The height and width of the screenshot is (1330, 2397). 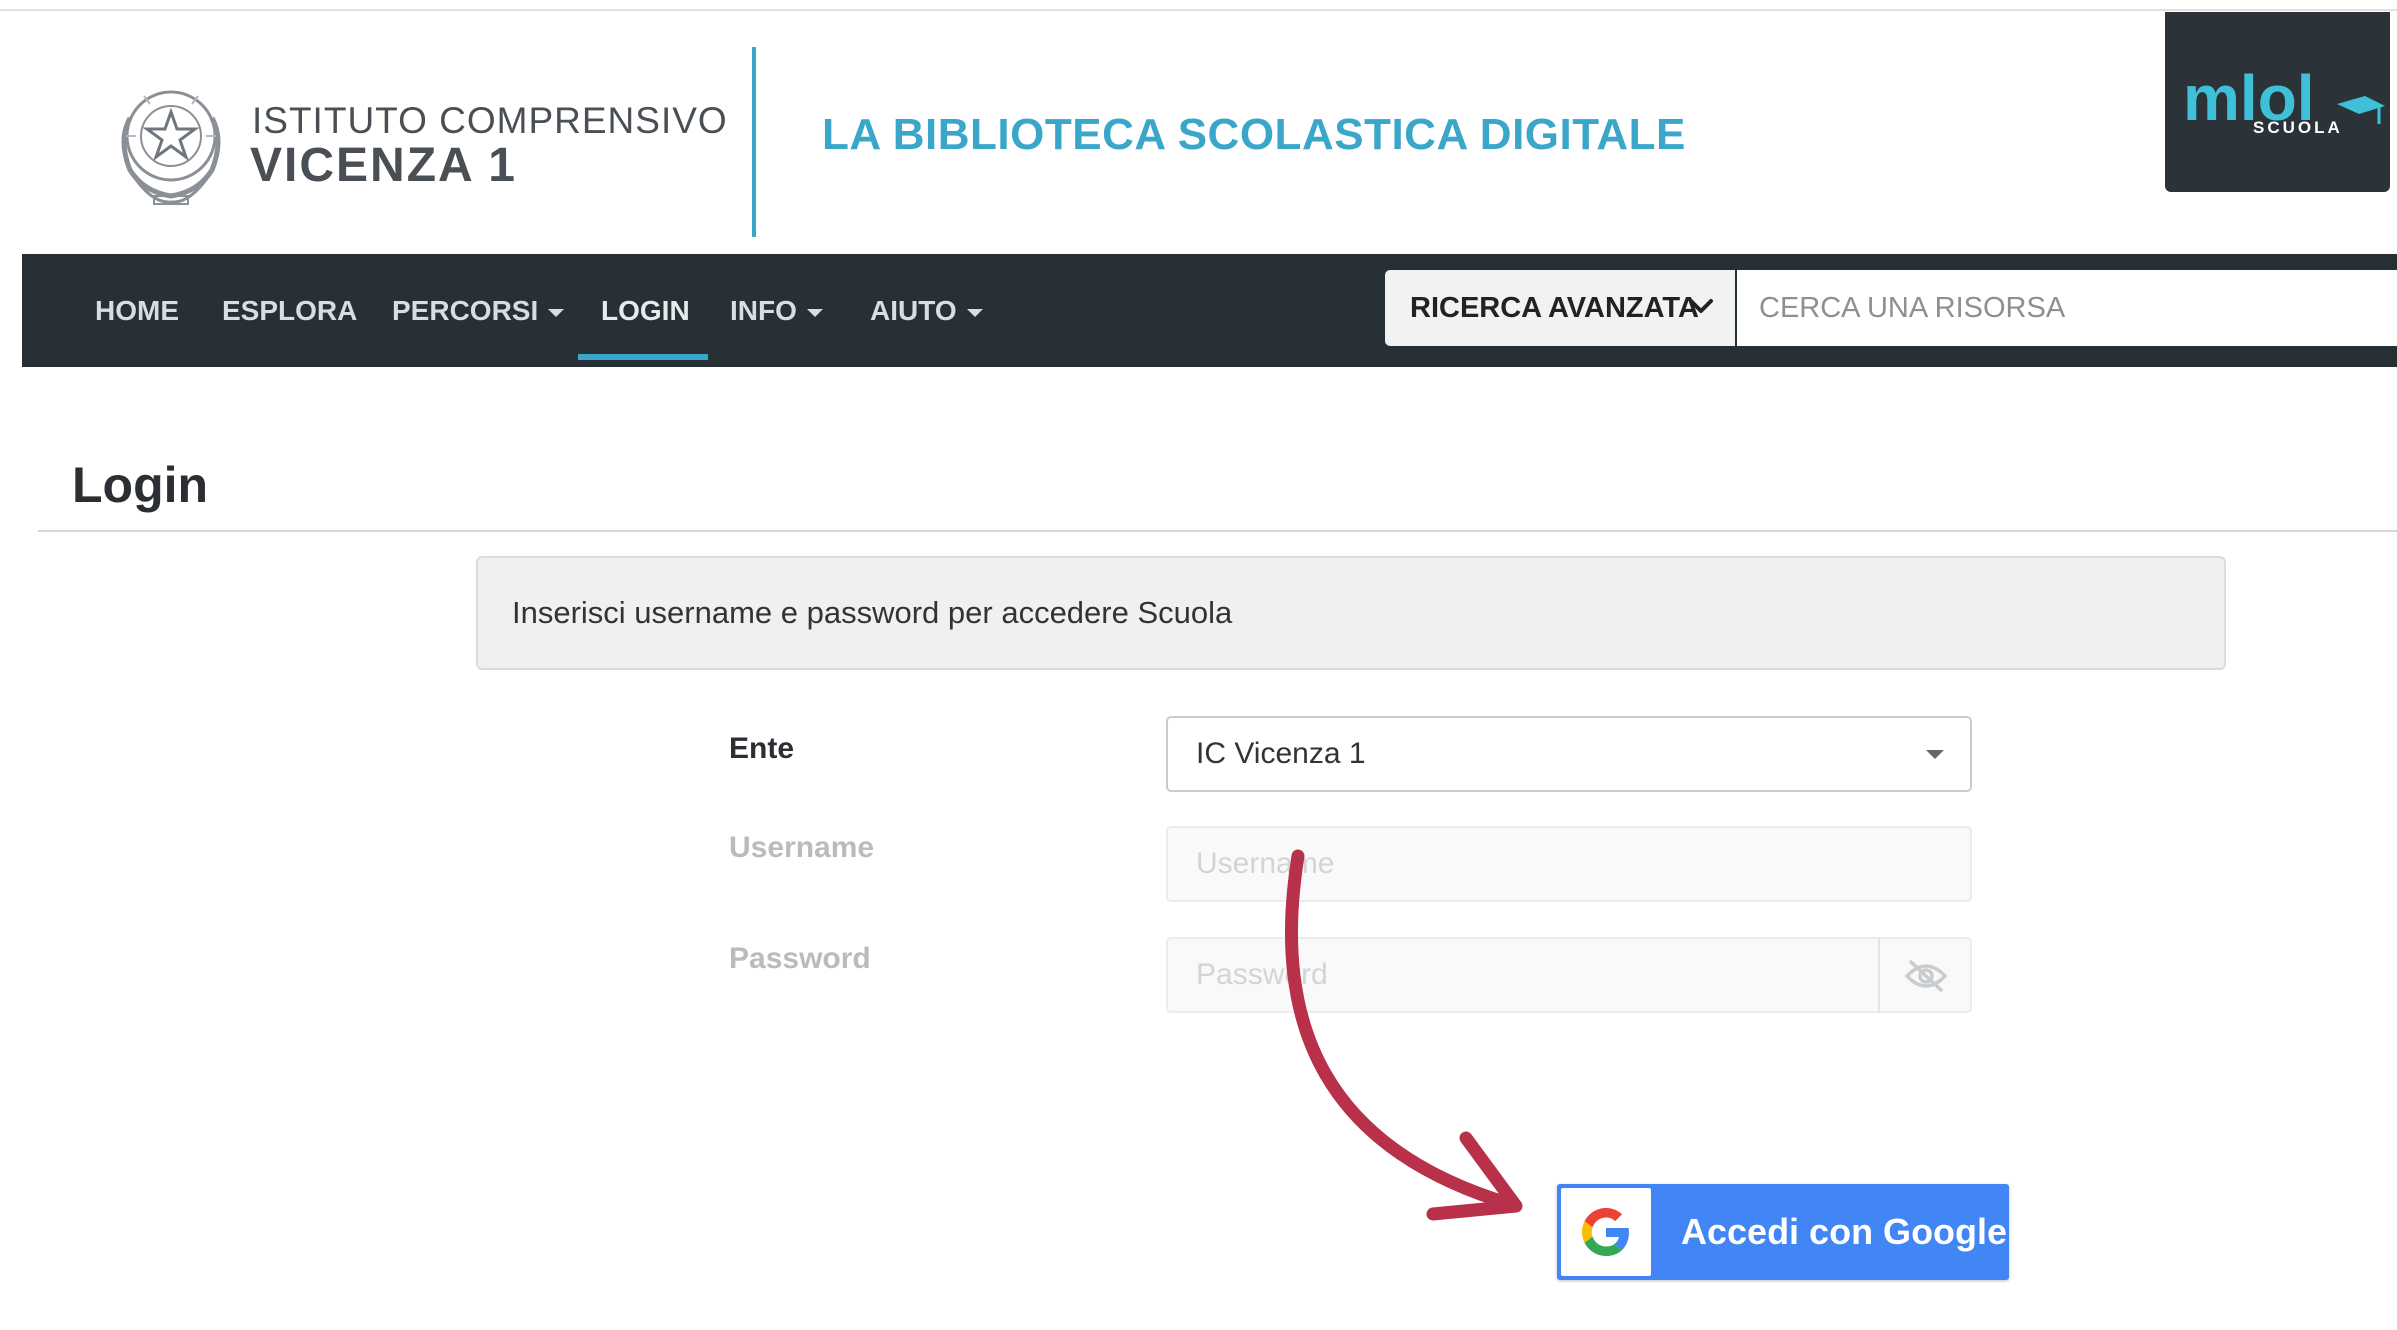 What do you see at coordinates (1569, 754) in the screenshot?
I see `ente-select: IC Vicenza 1` at bounding box center [1569, 754].